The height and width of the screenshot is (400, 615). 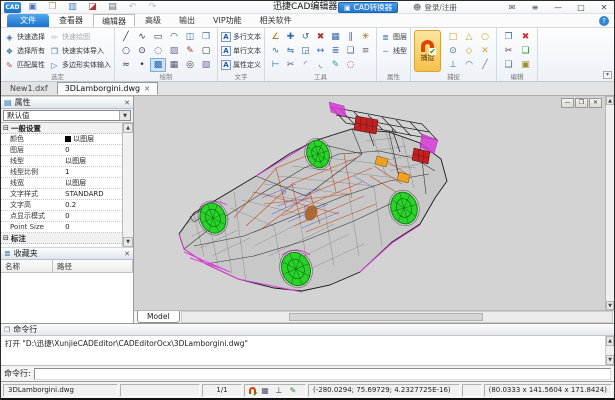 I want to click on arc-icon: ◠, so click(x=174, y=37).